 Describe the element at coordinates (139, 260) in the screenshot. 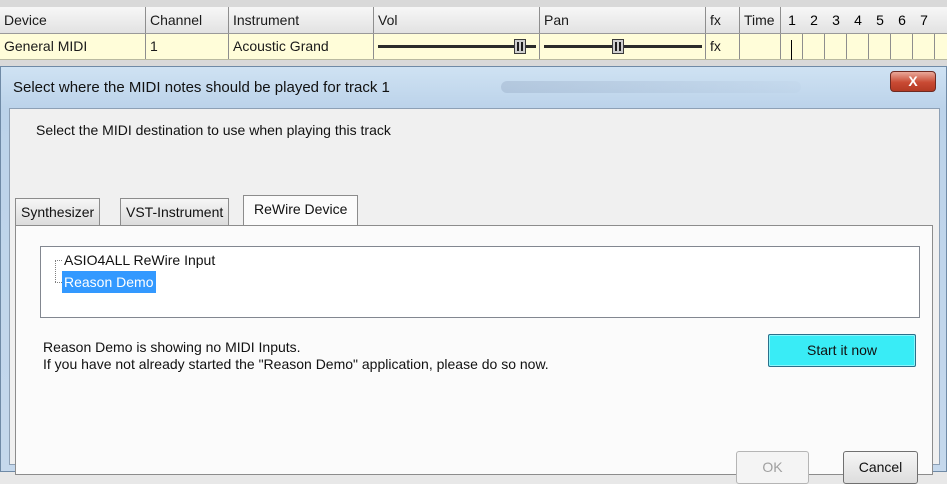

I see `tree-item-asio4all: ASIO4ALL ReWire Input` at that location.